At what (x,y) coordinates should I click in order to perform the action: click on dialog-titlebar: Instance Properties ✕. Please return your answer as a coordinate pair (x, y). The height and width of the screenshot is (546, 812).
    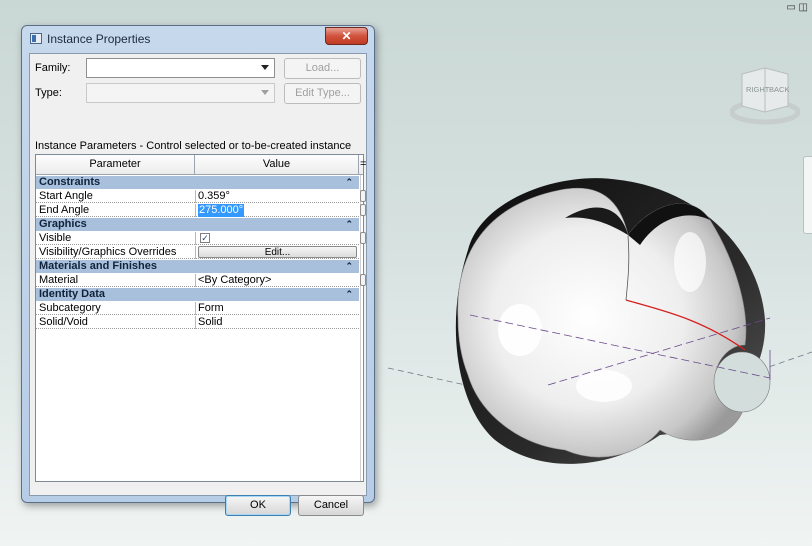
    Looking at the image, I should click on (198, 39).